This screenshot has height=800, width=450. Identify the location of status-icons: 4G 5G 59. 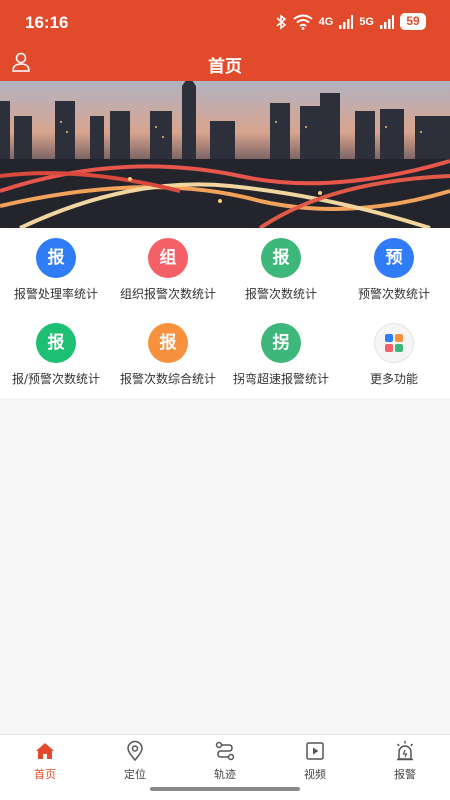
(350, 21).